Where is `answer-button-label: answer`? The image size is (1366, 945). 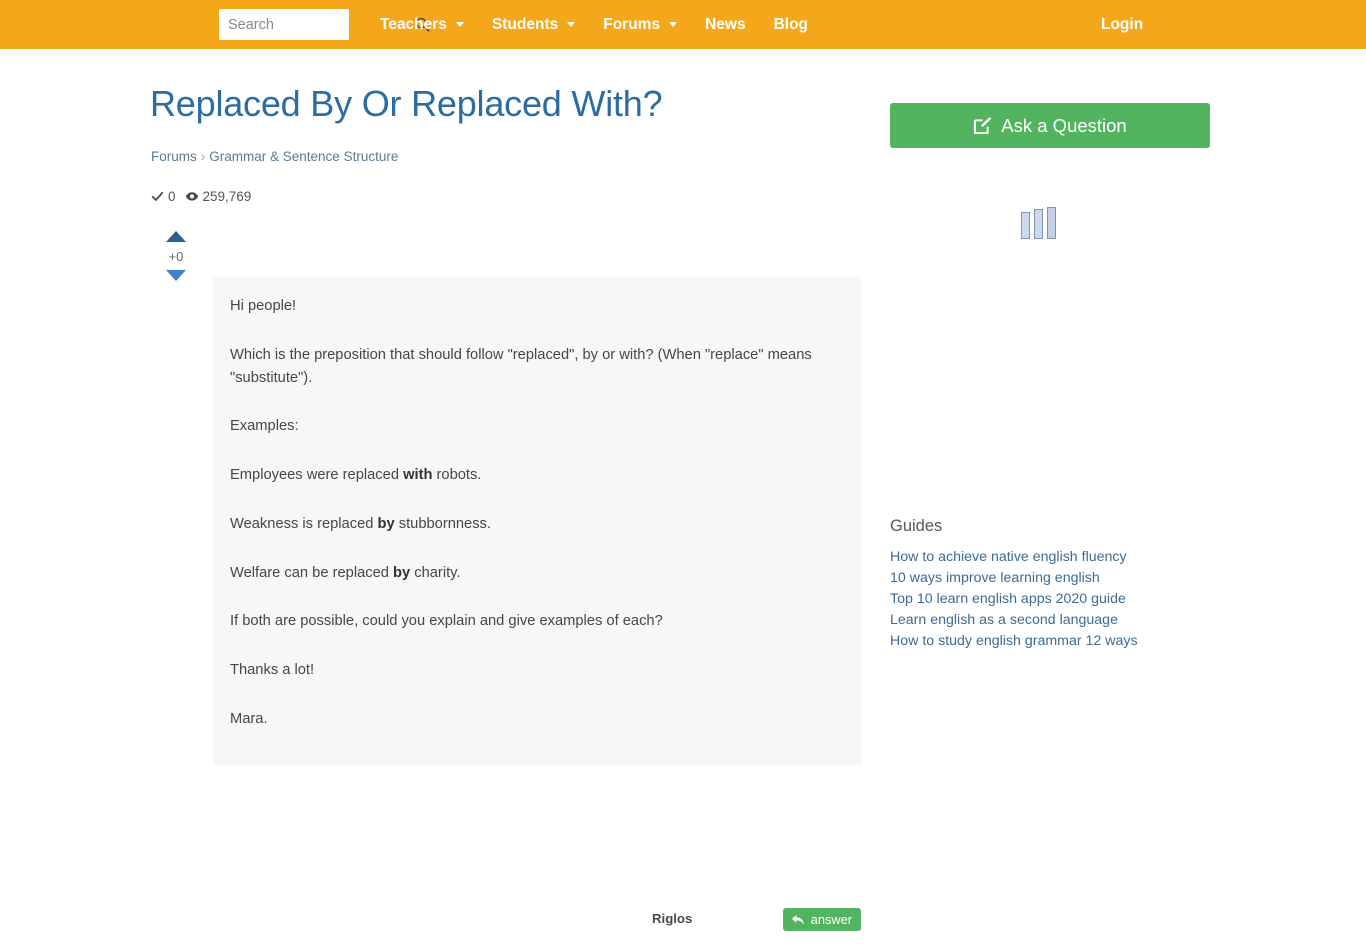 answer-button-label: answer is located at coordinates (831, 919).